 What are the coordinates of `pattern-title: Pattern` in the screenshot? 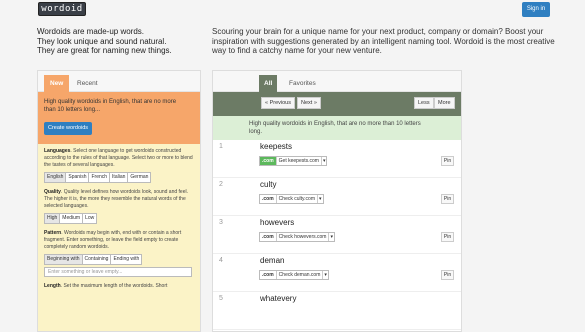 It's located at (53, 233).